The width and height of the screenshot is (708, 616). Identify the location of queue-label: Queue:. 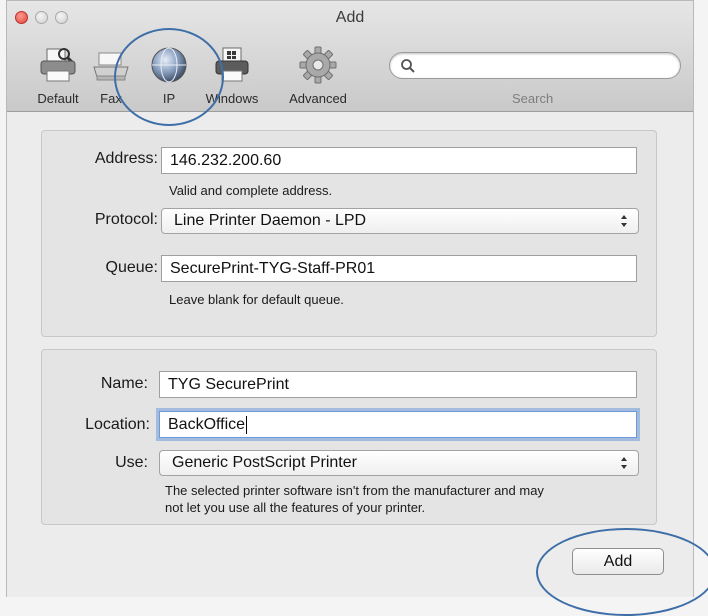
(131, 267).